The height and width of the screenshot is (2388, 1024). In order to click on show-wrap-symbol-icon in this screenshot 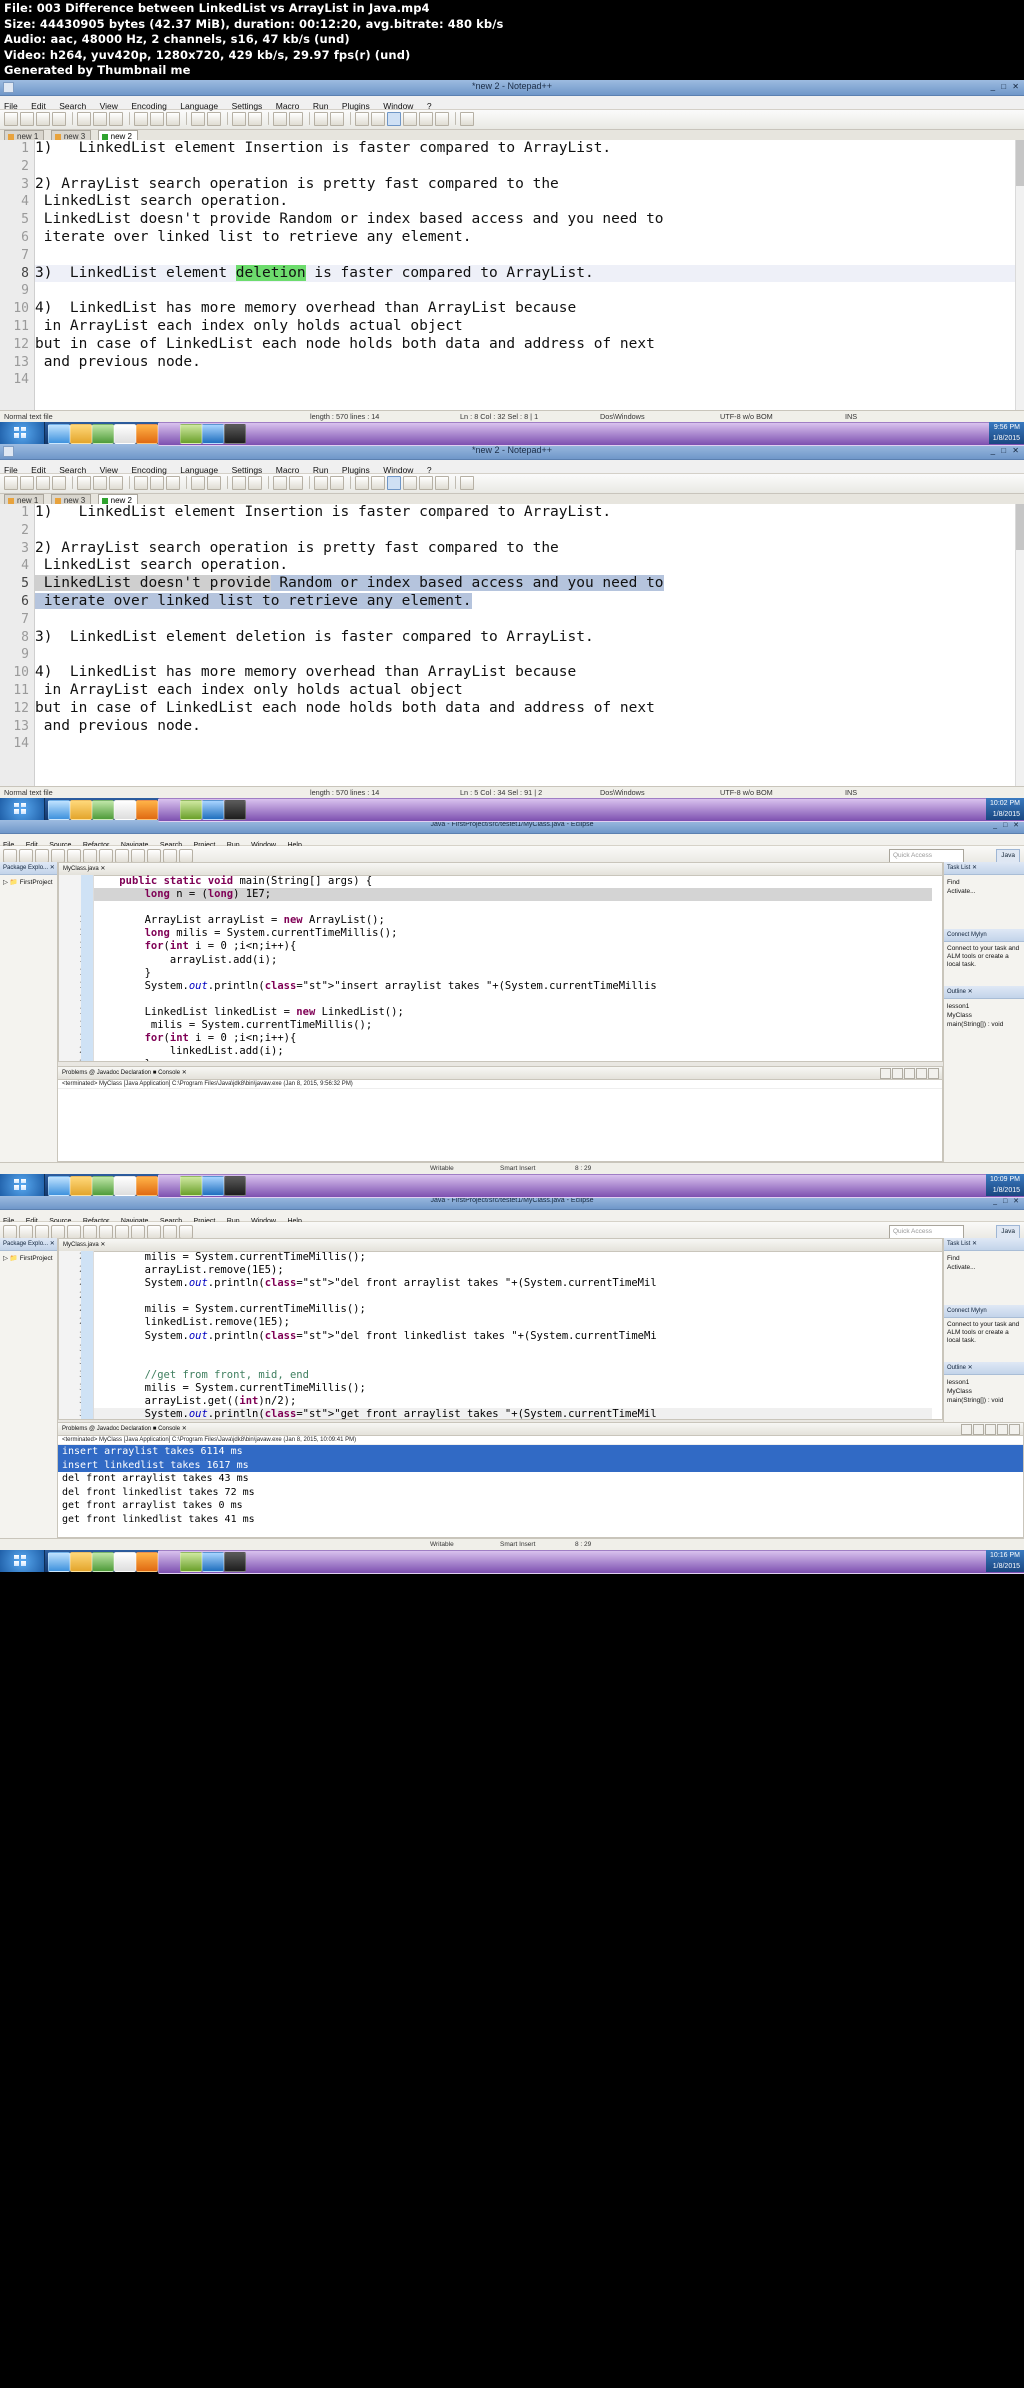, I will do `click(394, 483)`.